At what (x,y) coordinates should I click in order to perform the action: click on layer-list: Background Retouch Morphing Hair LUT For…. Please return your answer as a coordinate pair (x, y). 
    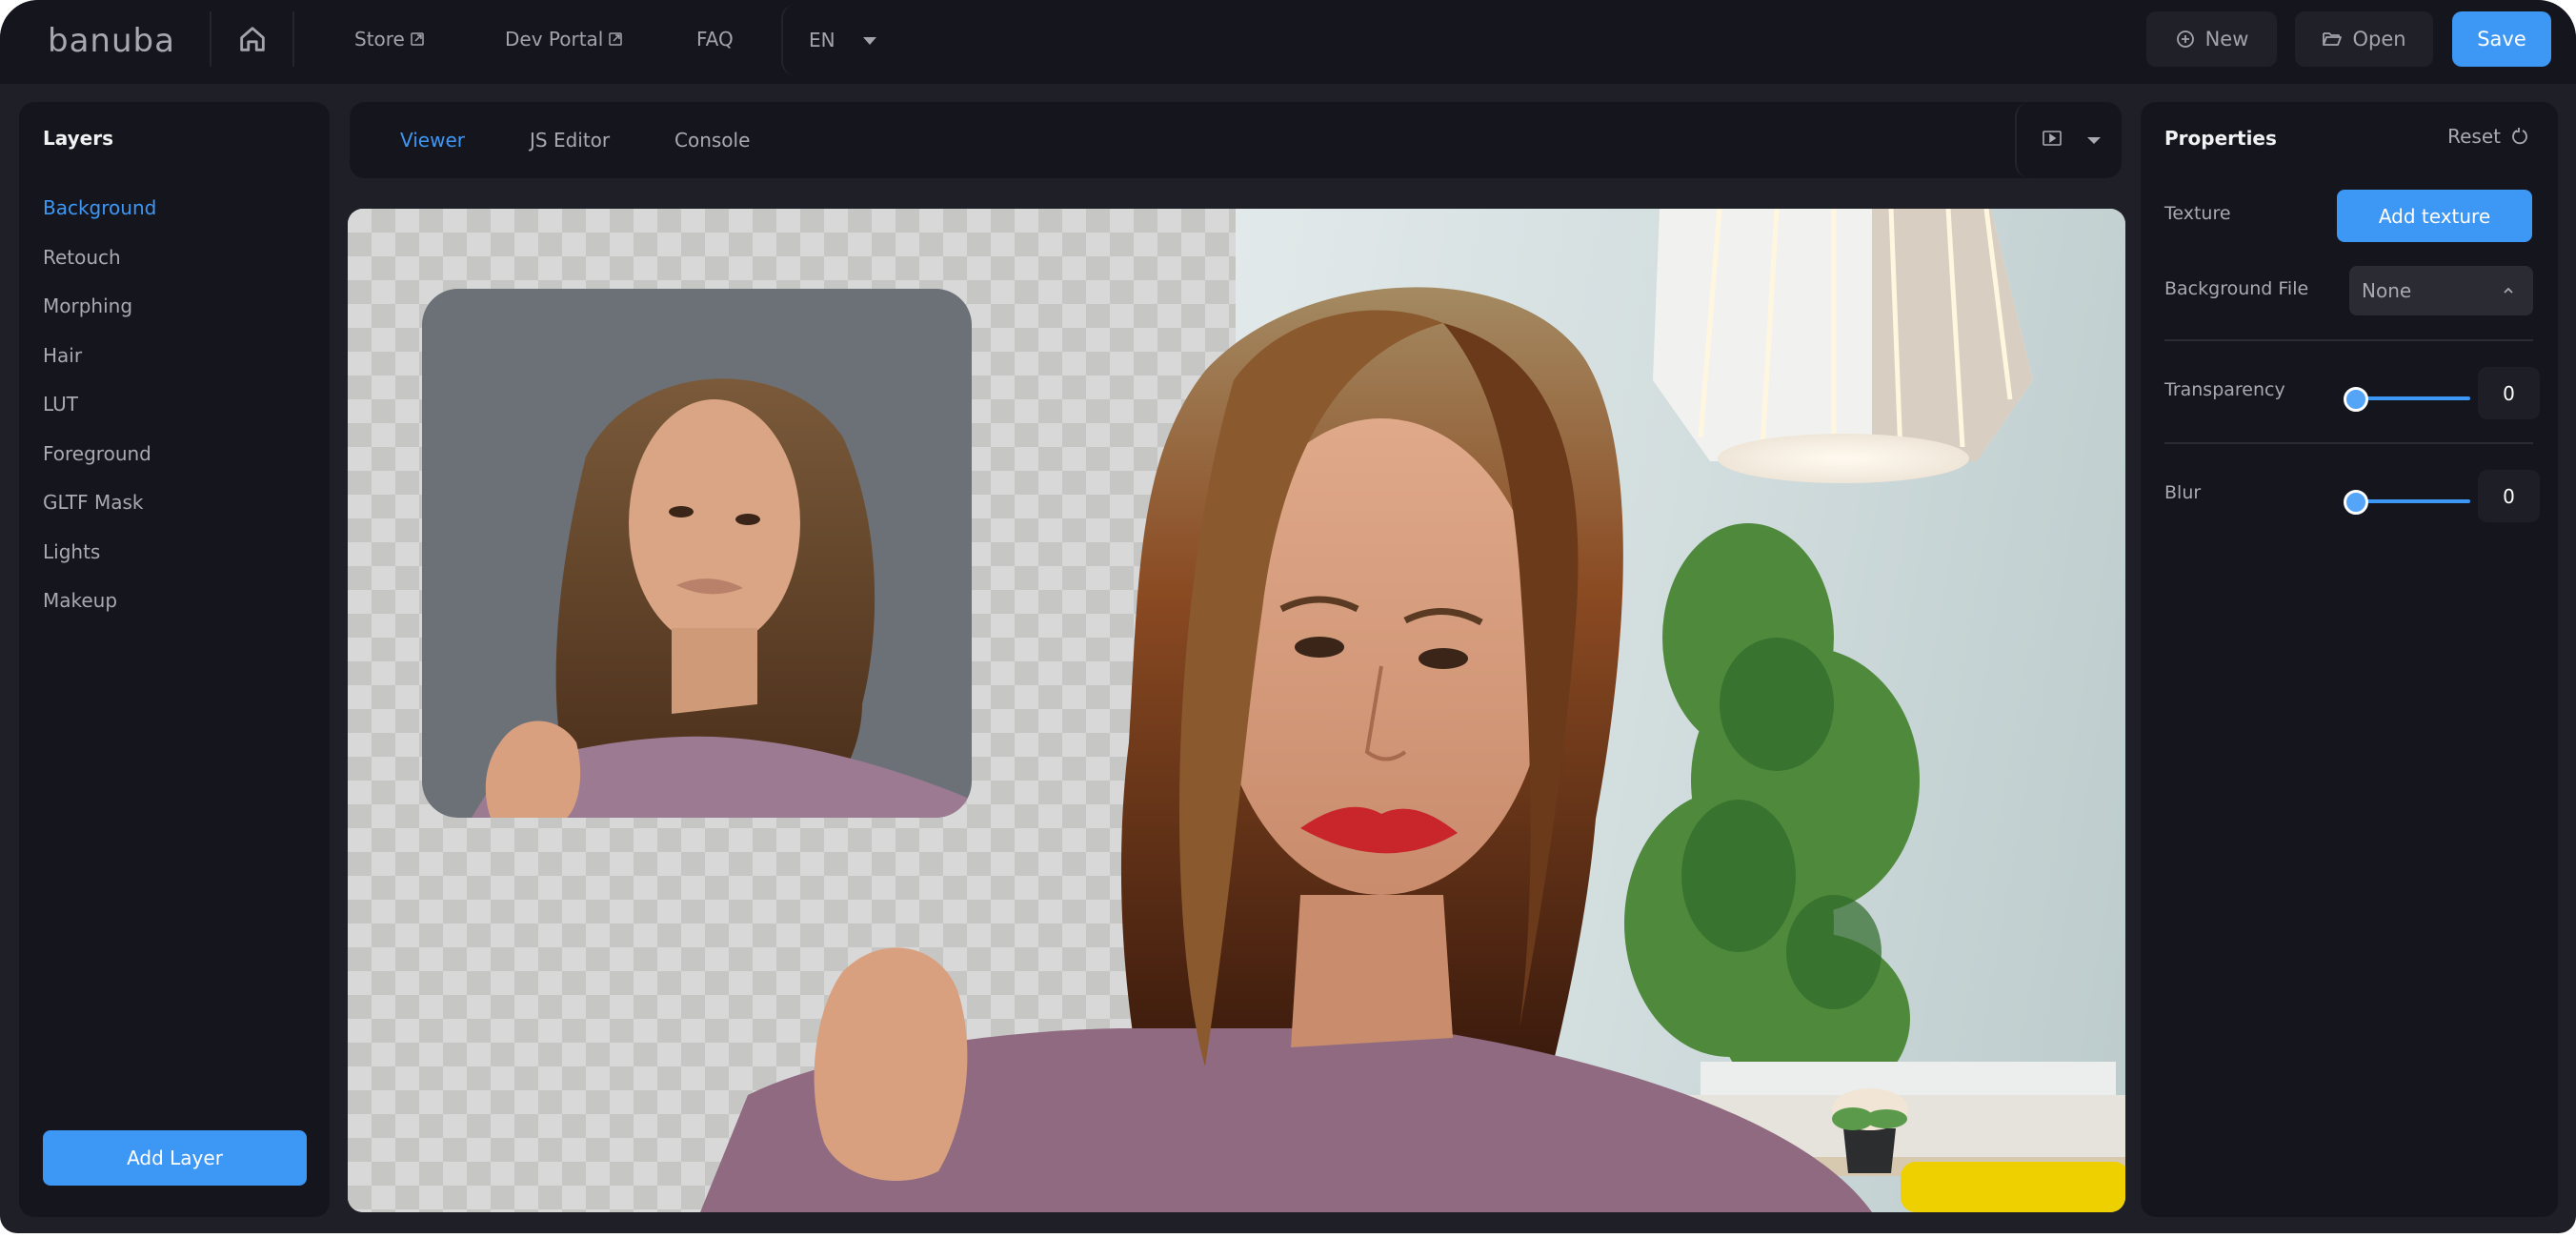
    Looking at the image, I should click on (100, 414).